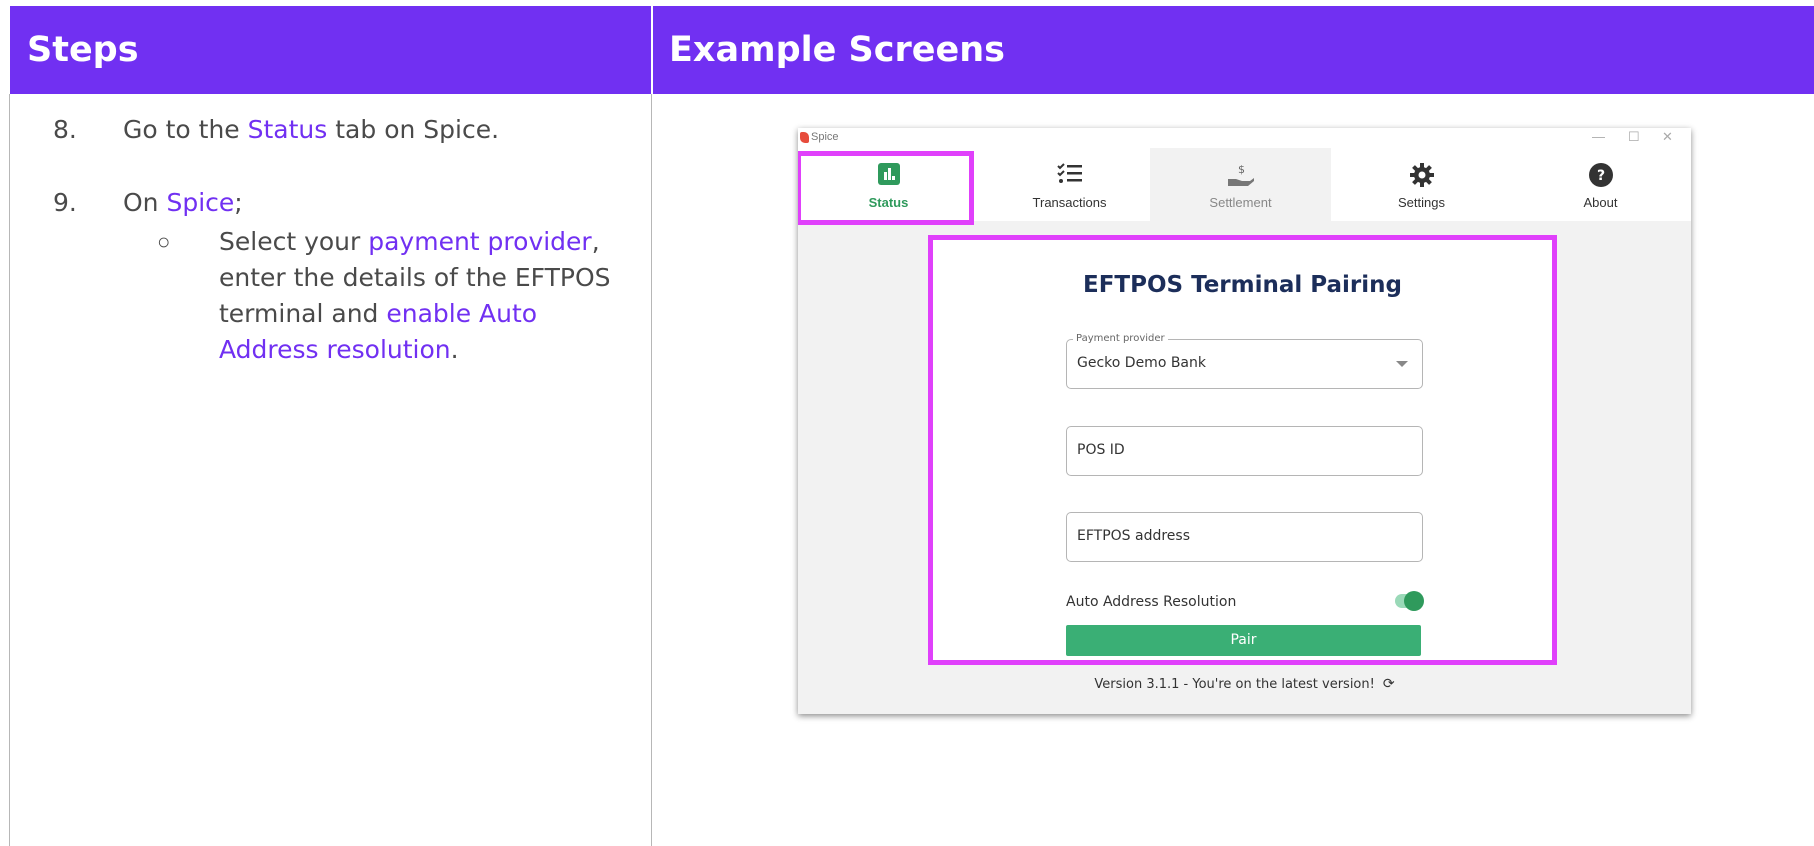 Image resolution: width=1814 pixels, height=846 pixels. What do you see at coordinates (837, 50) in the screenshot?
I see `example-screens-header: Example Screens` at bounding box center [837, 50].